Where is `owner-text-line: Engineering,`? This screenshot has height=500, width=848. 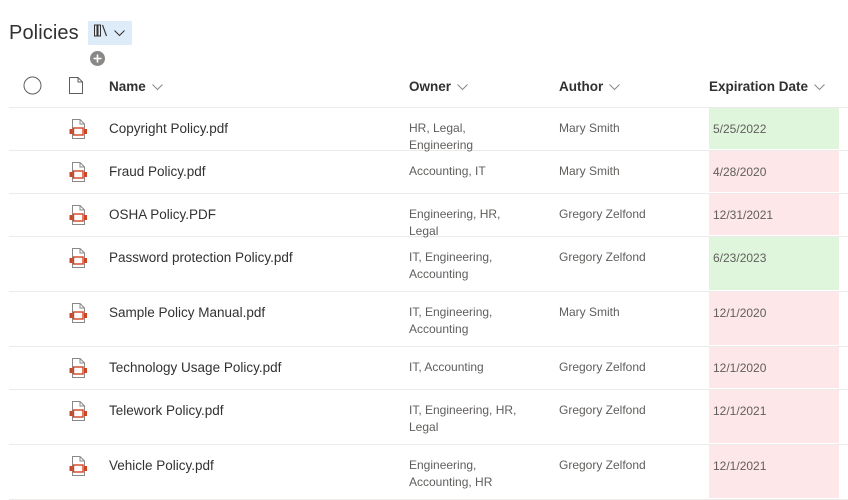
owner-text-line: Engineering, is located at coordinates (443, 465).